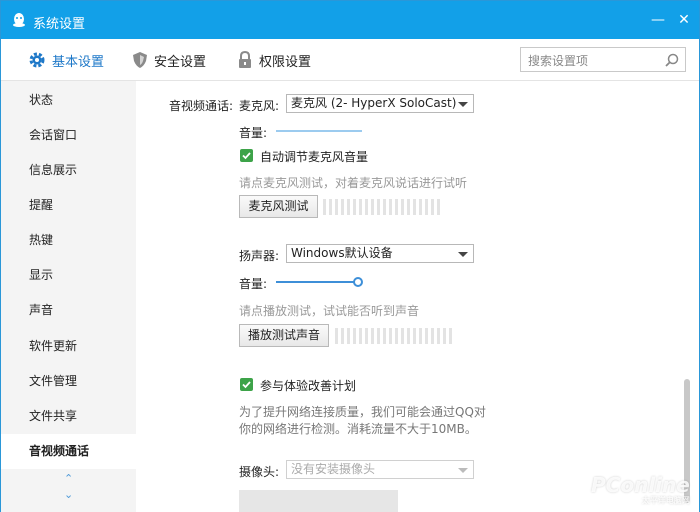 The height and width of the screenshot is (512, 700). What do you see at coordinates (259, 256) in the screenshot?
I see `speaker-label: 扬声器:` at bounding box center [259, 256].